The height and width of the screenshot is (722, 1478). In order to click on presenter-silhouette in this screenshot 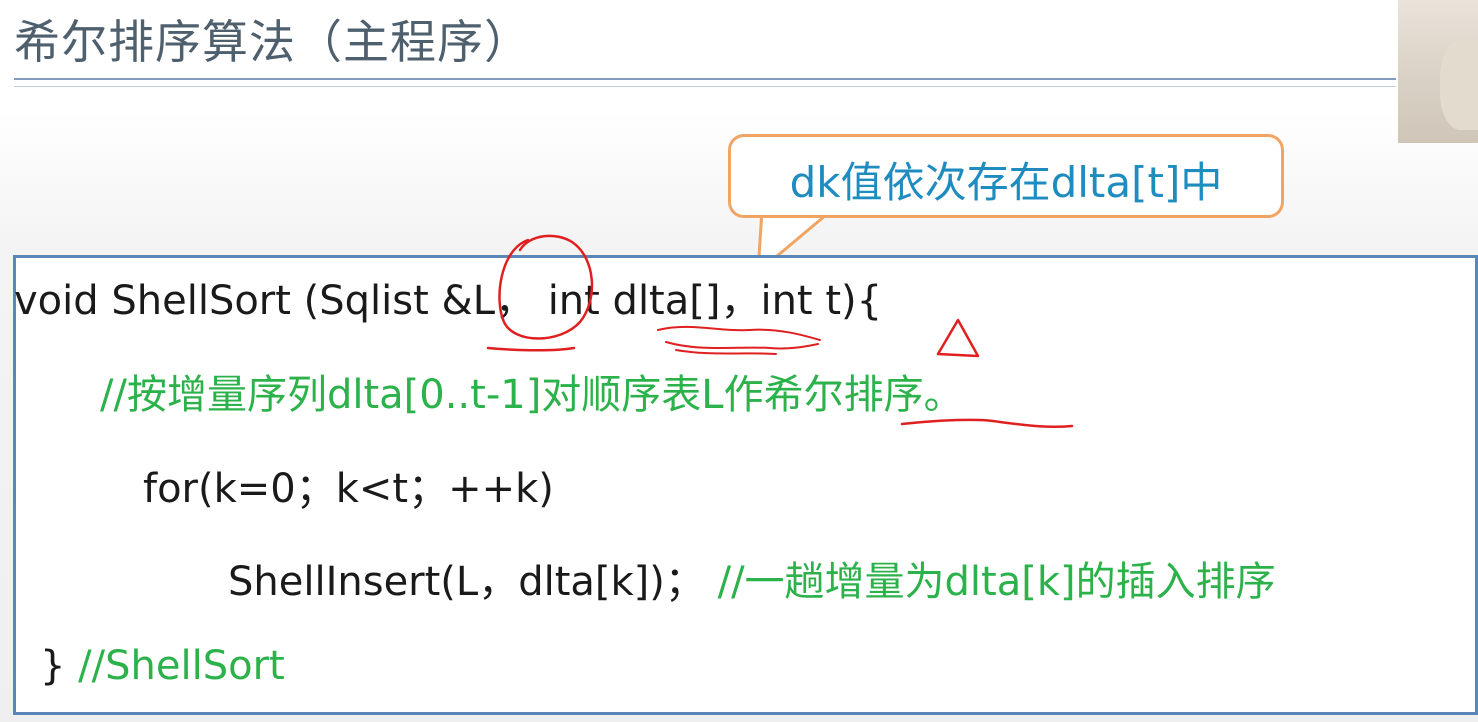, I will do `click(1459, 85)`.